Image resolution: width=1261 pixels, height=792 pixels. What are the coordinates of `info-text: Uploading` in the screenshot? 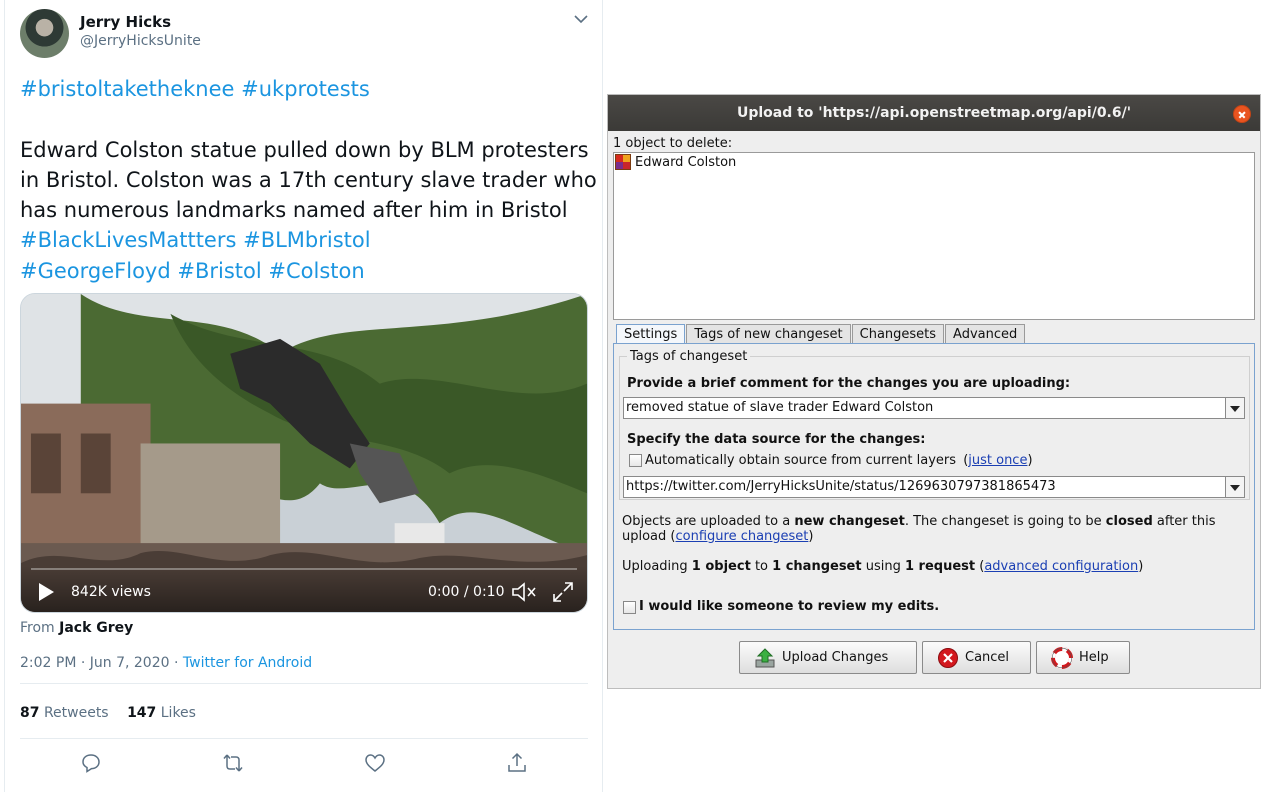 It's located at (657, 566).